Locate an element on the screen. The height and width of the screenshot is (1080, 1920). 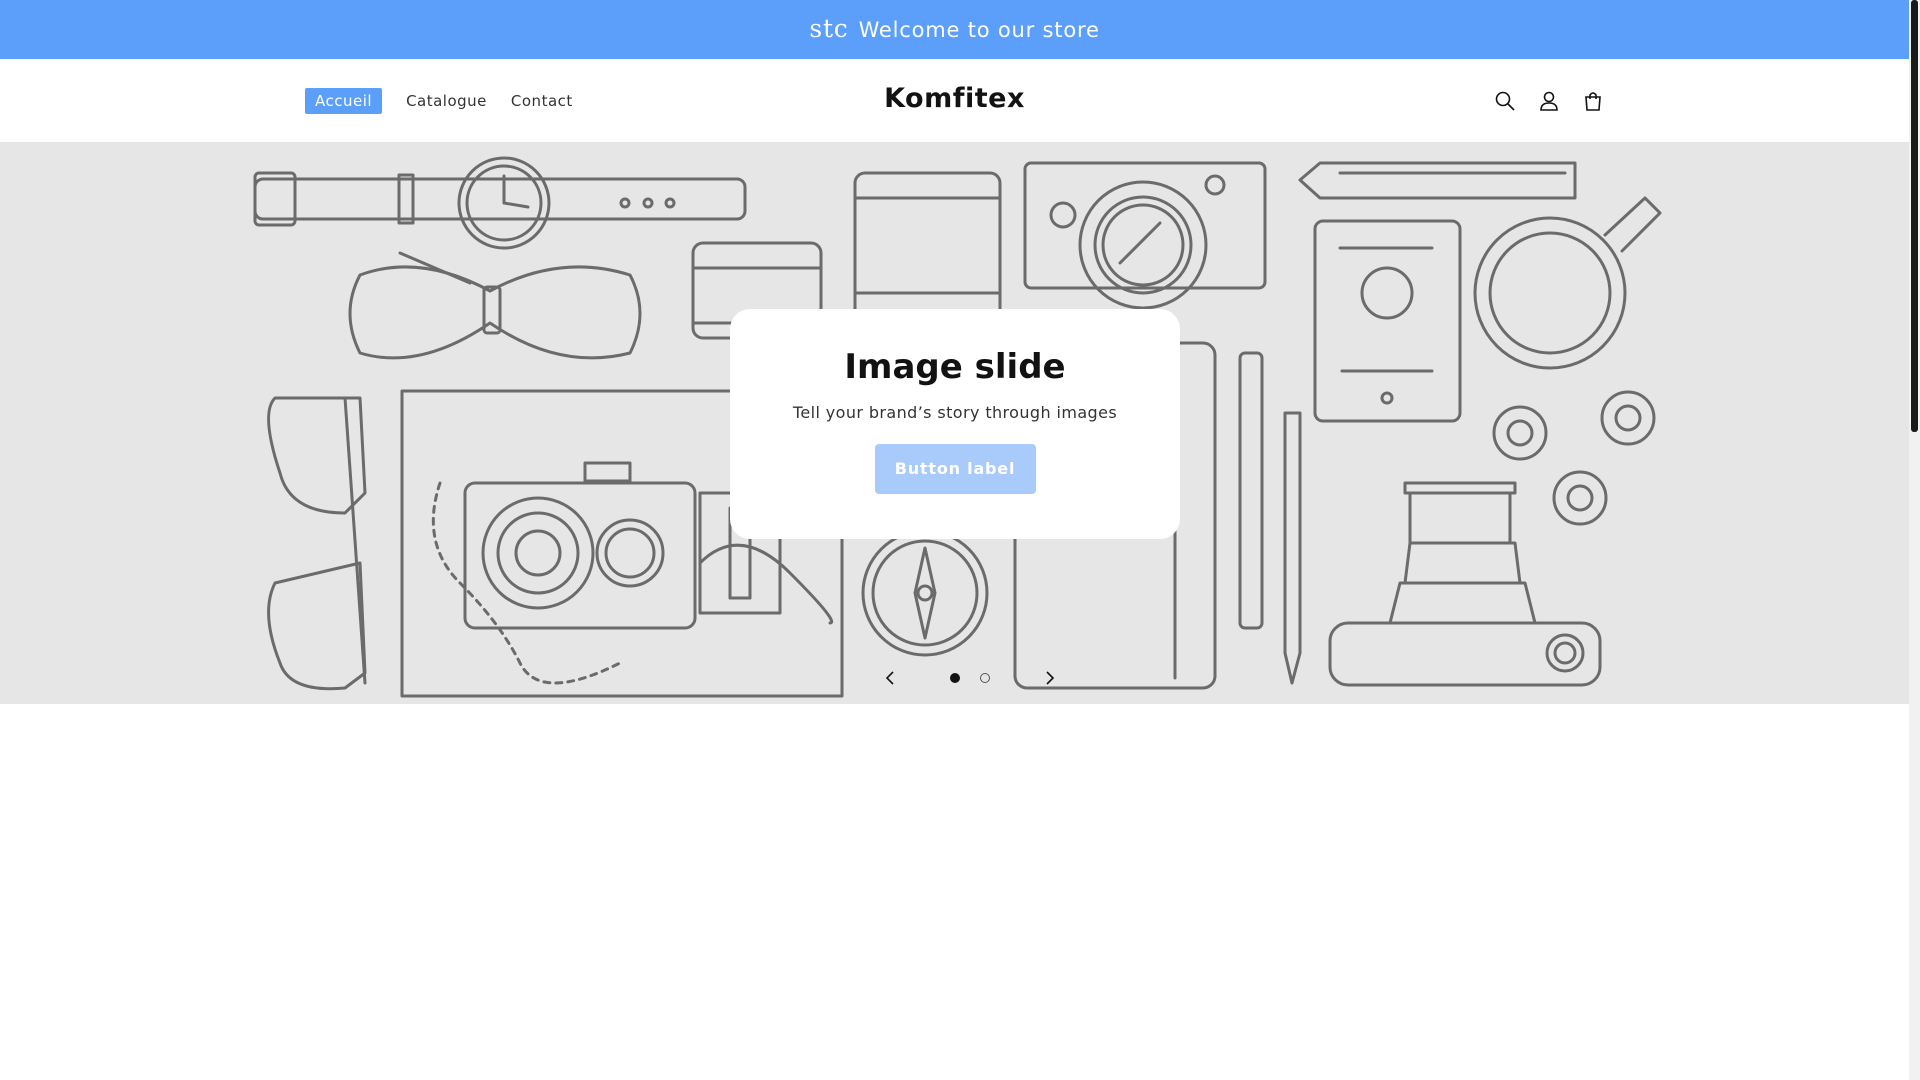
site-header: Accueil Catalogue Contact Komfitex is located at coordinates (954, 101).